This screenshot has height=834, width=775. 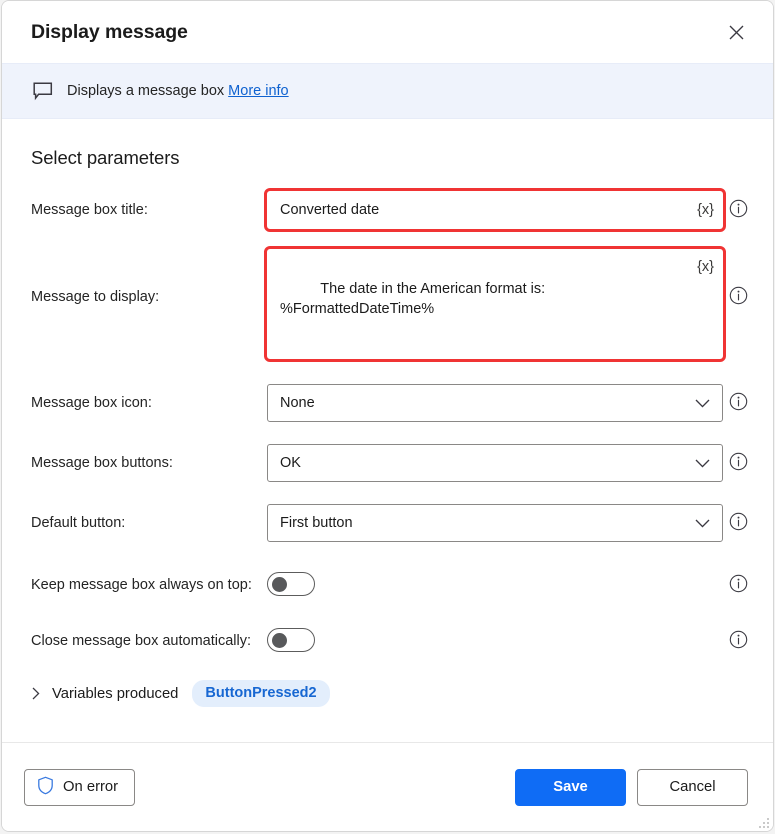 I want to click on resize-grip, so click(x=763, y=822).